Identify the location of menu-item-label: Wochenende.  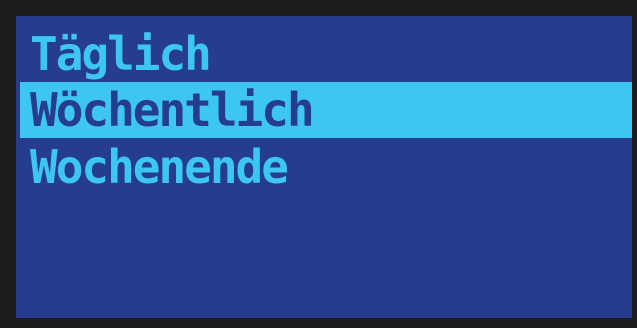
(159, 167).